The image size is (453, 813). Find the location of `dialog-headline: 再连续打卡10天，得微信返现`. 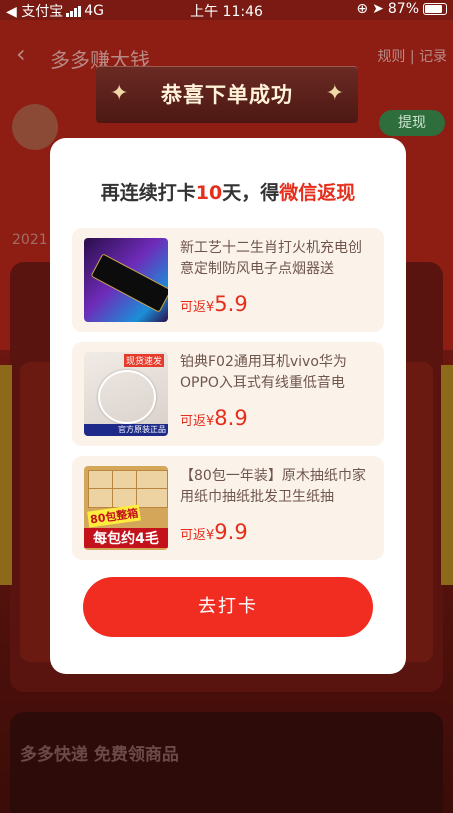

dialog-headline: 再连续打卡10天，得微信返现 is located at coordinates (228, 191).